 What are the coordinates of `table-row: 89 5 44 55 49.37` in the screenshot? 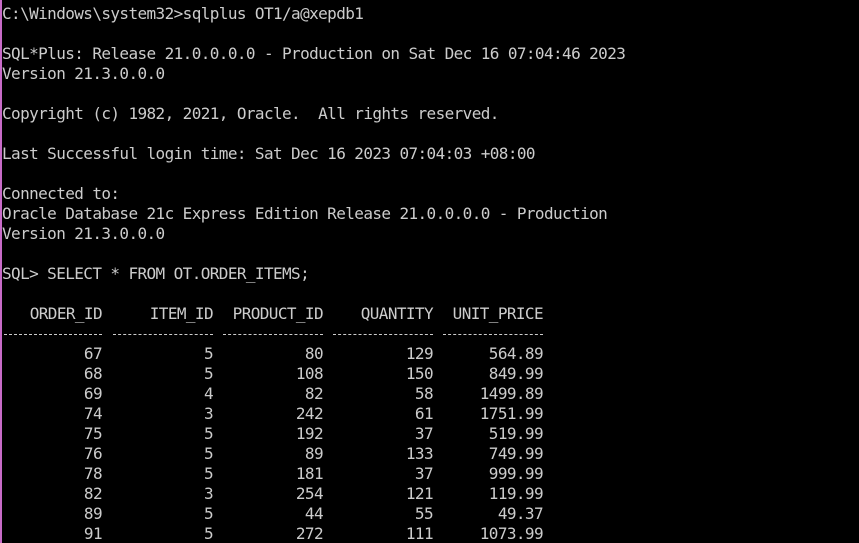 It's located at (282, 514).